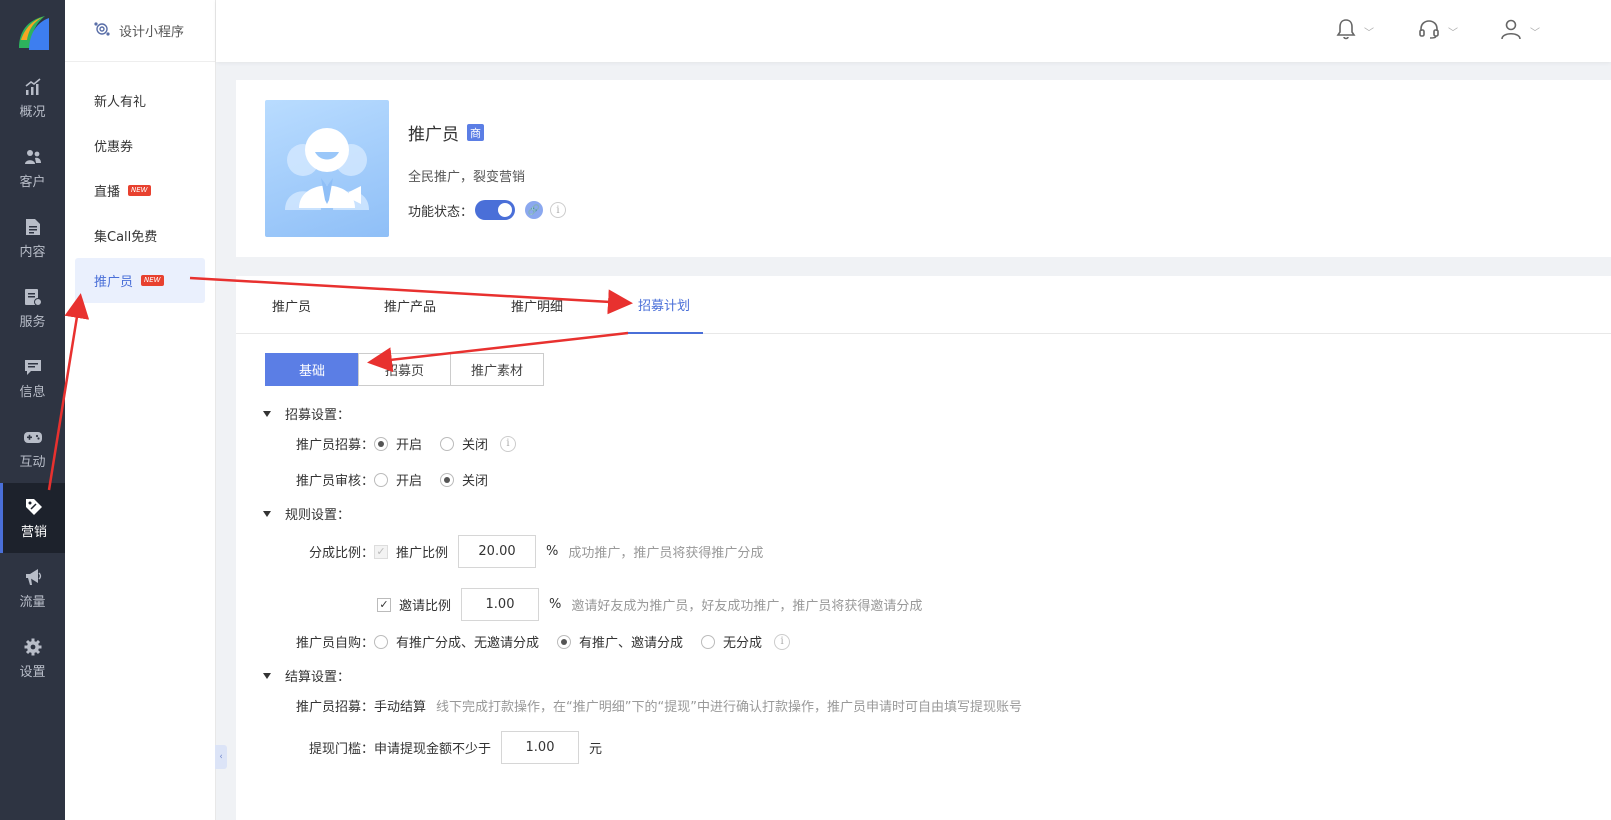 The height and width of the screenshot is (820, 1611). What do you see at coordinates (398, 479) in the screenshot?
I see `review-on-option: 开启` at bounding box center [398, 479].